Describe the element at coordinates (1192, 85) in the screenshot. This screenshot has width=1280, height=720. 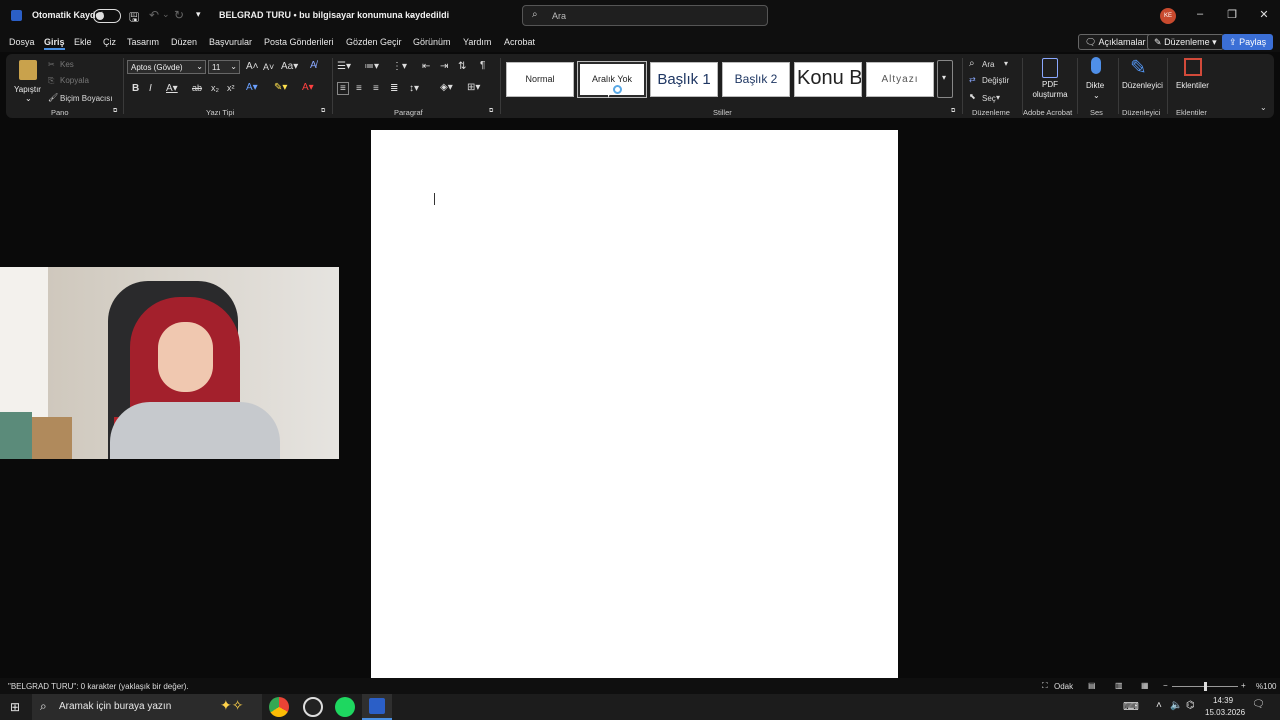
I see `addins-label: Eklentiler` at that location.